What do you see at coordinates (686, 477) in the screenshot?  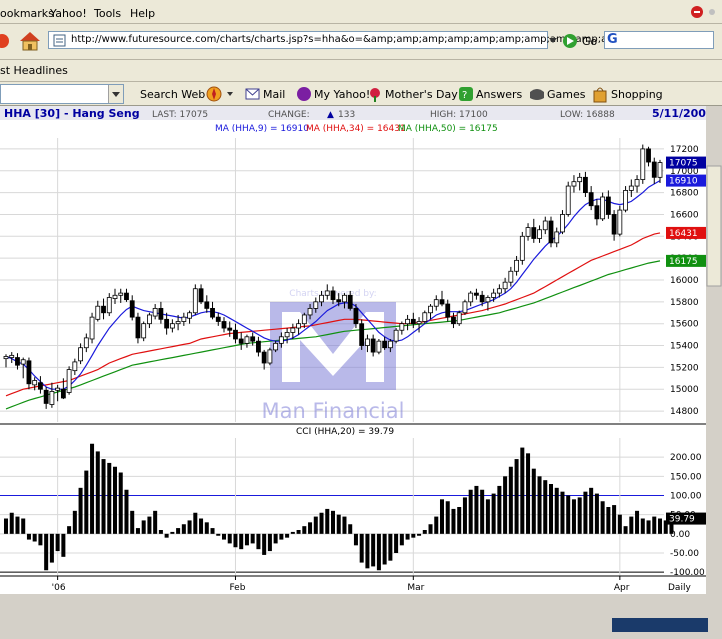 I see `cci-tick-label: 150.00` at bounding box center [686, 477].